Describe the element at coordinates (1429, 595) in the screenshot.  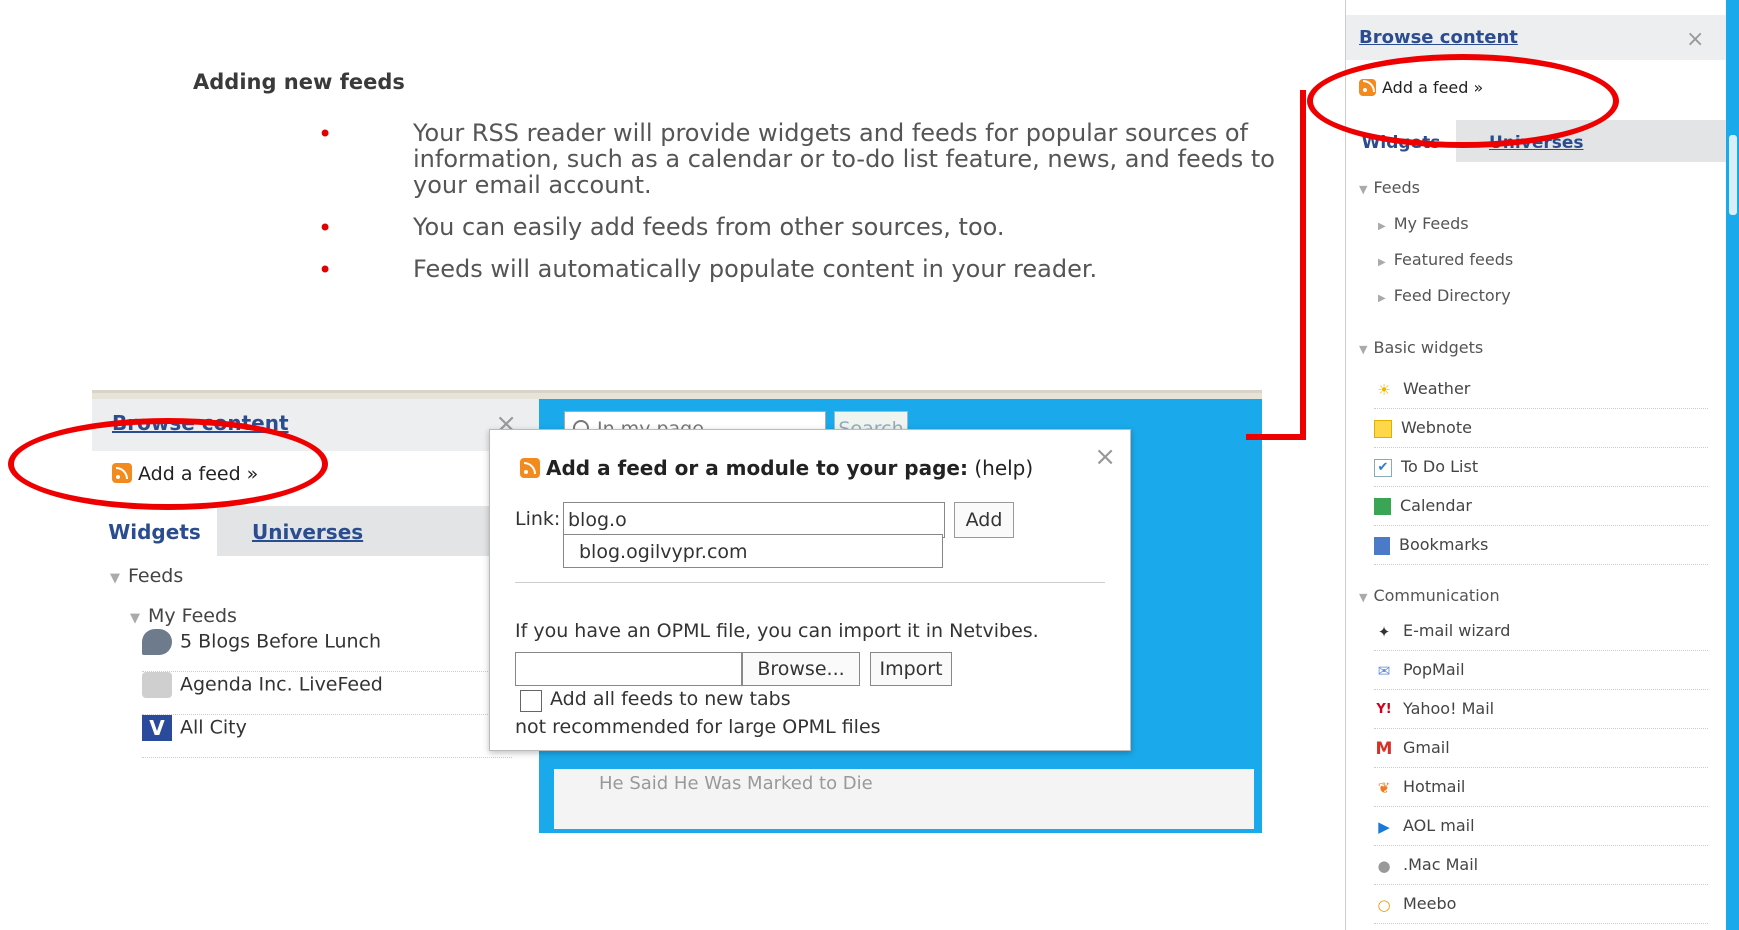
I see `section-communication: ▼ Communication` at that location.